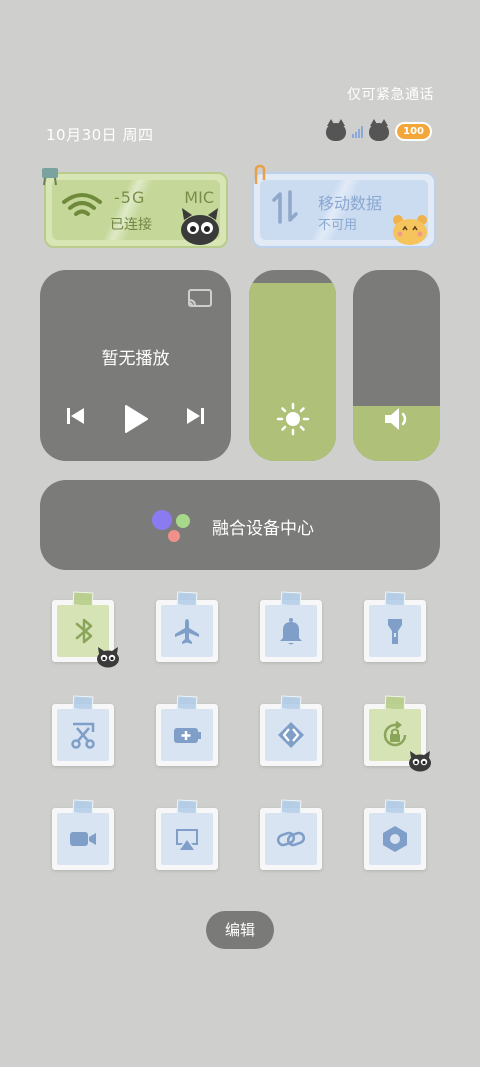 The image size is (480, 1067). Describe the element at coordinates (396, 365) in the screenshot. I see `volume-slider` at that location.